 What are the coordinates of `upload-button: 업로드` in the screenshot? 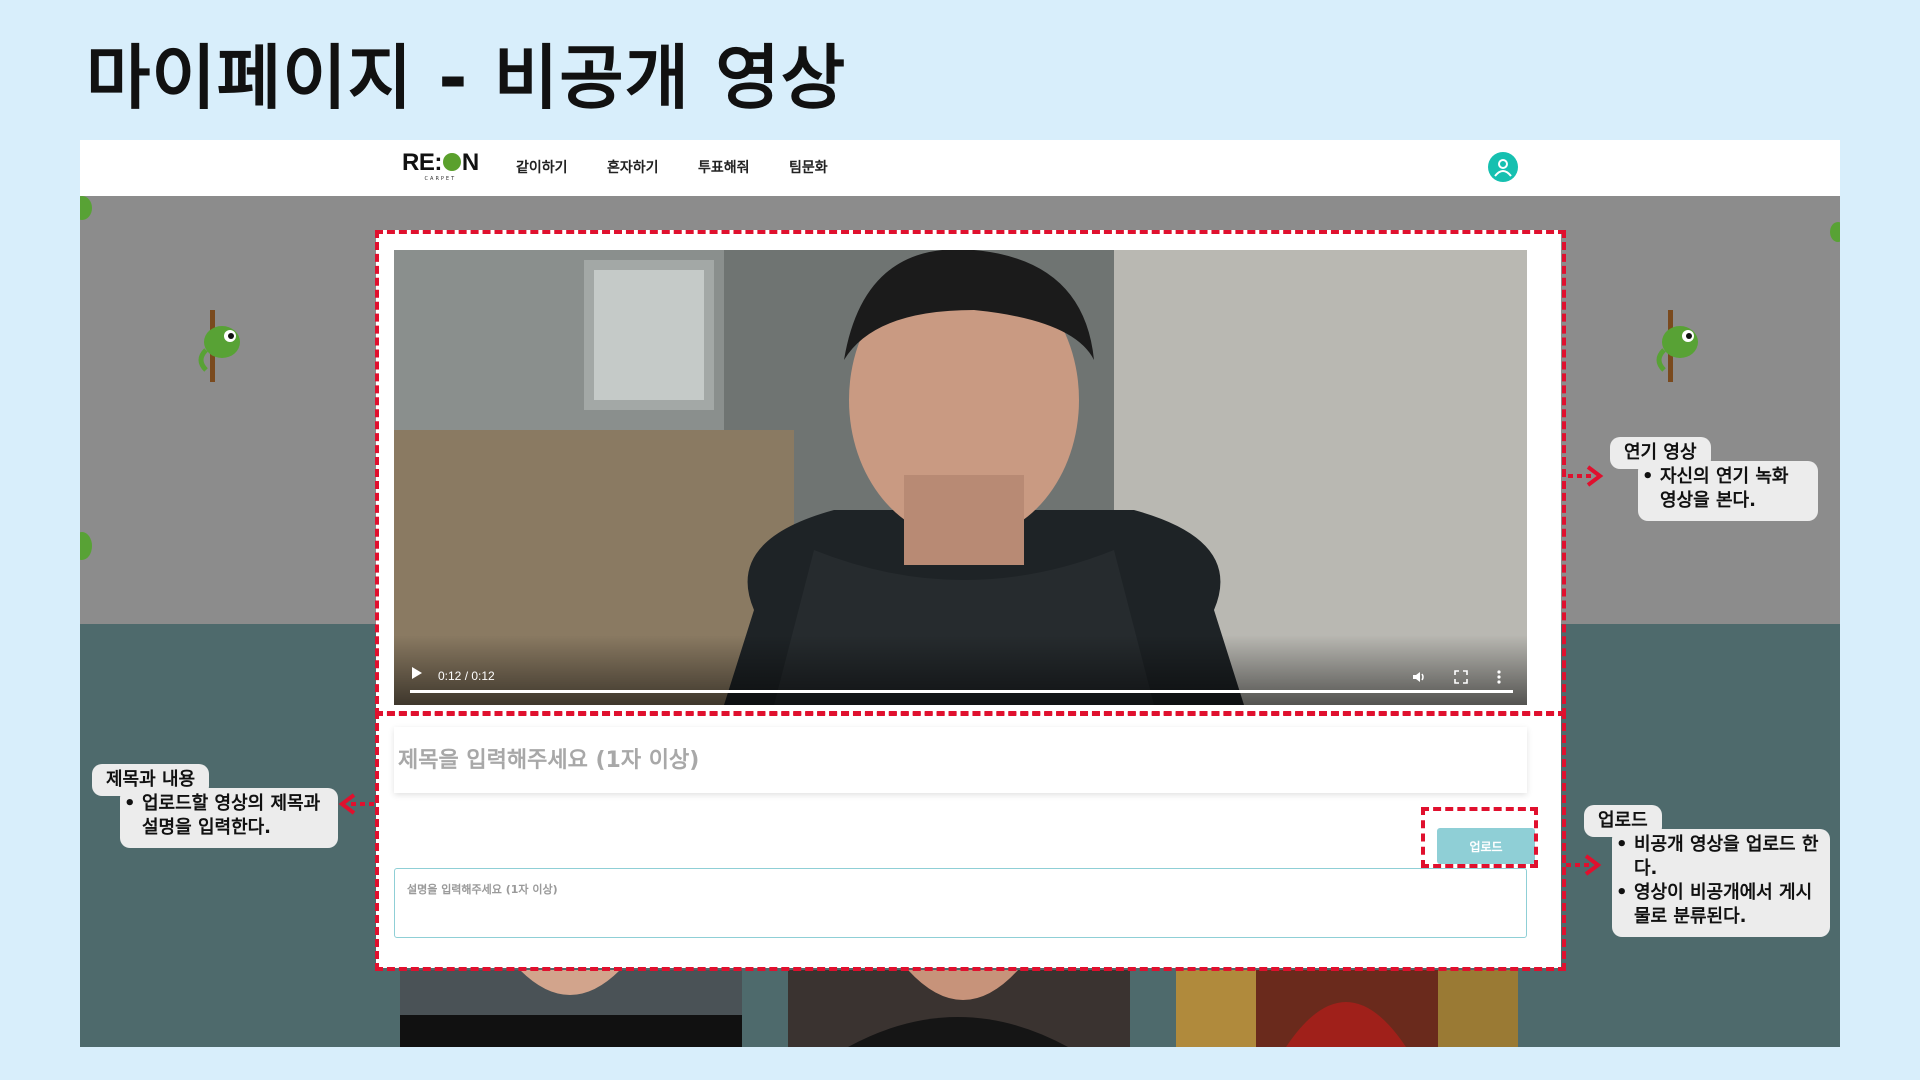 It's located at (1486, 846).